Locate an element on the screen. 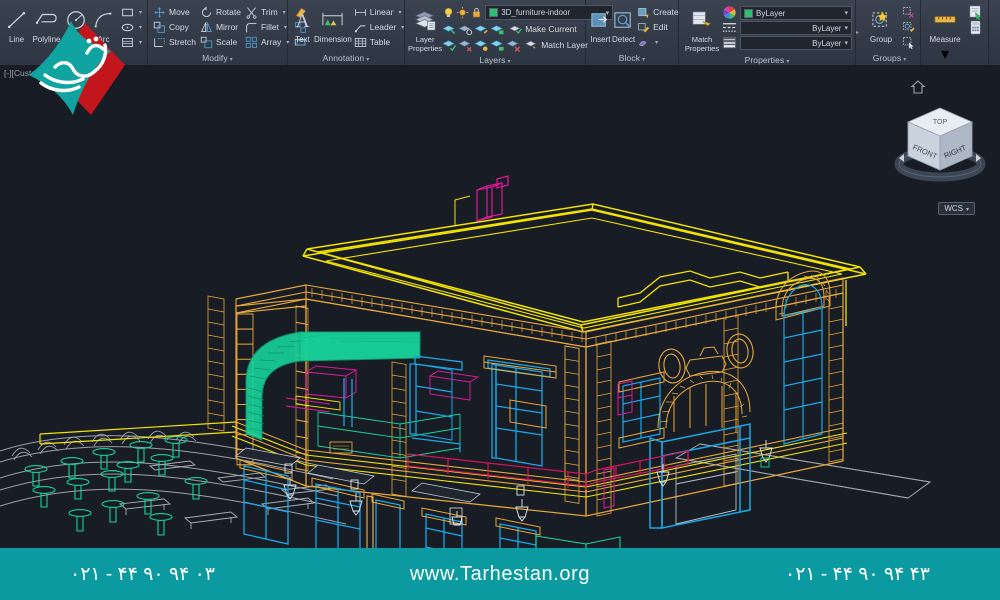  linetype-icon is located at coordinates (729, 27).